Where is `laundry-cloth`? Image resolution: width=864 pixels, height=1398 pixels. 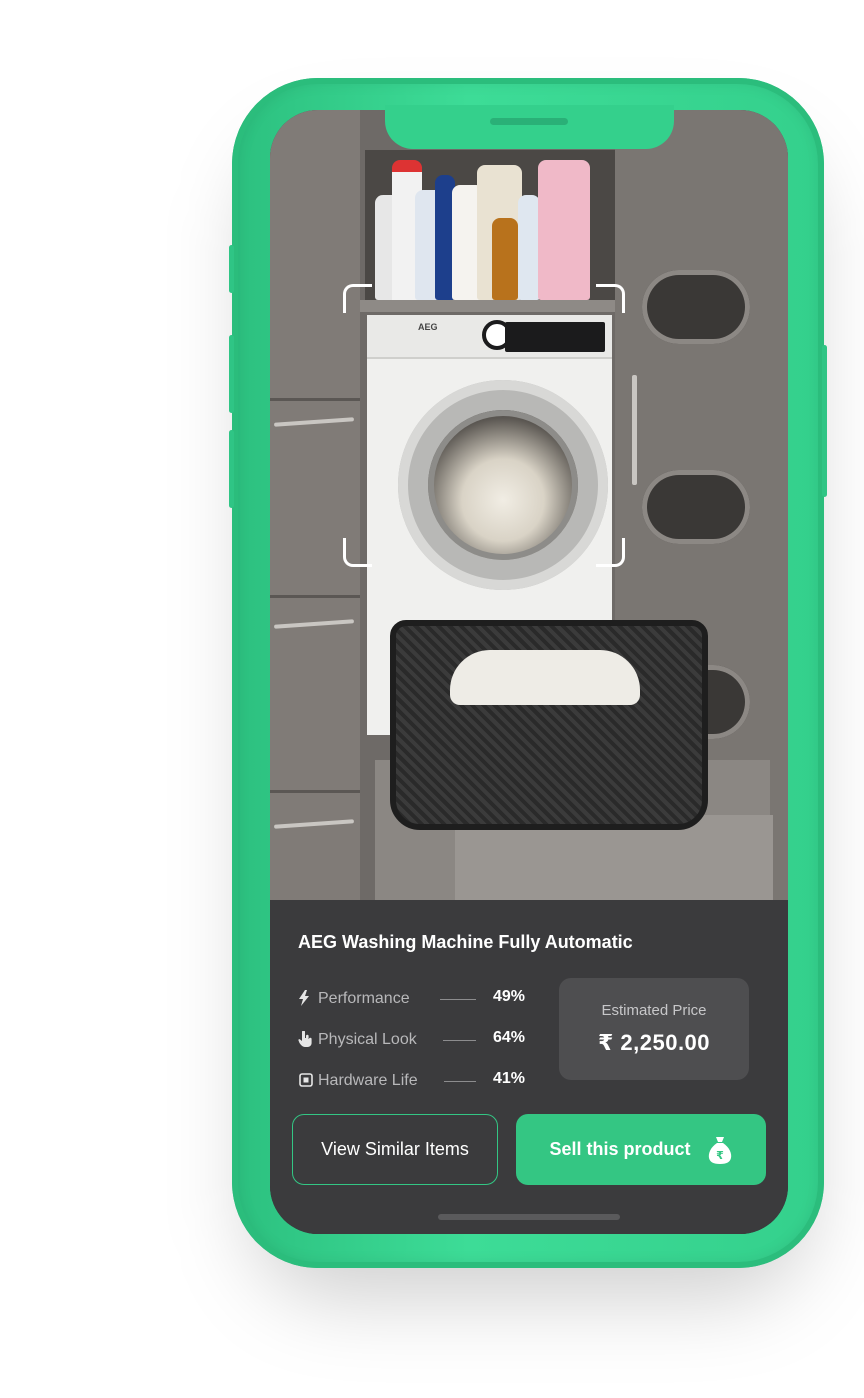 laundry-cloth is located at coordinates (545, 677).